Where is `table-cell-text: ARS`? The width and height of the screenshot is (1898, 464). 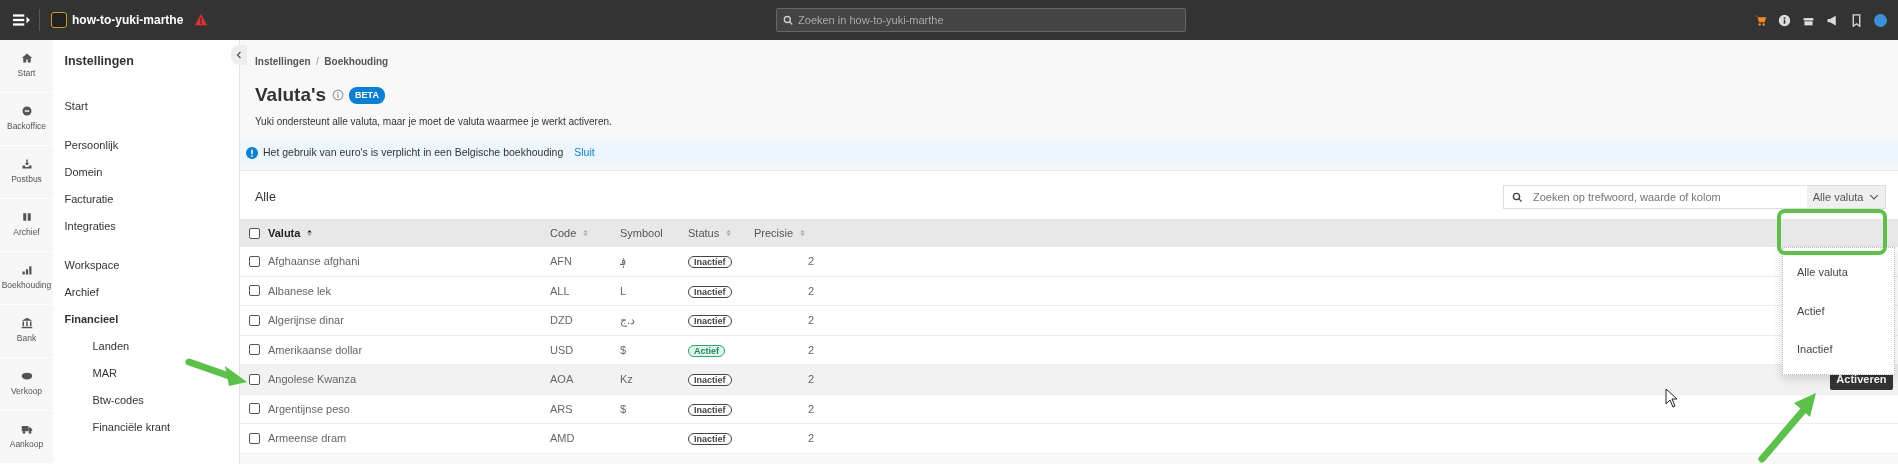 table-cell-text: ARS is located at coordinates (562, 409).